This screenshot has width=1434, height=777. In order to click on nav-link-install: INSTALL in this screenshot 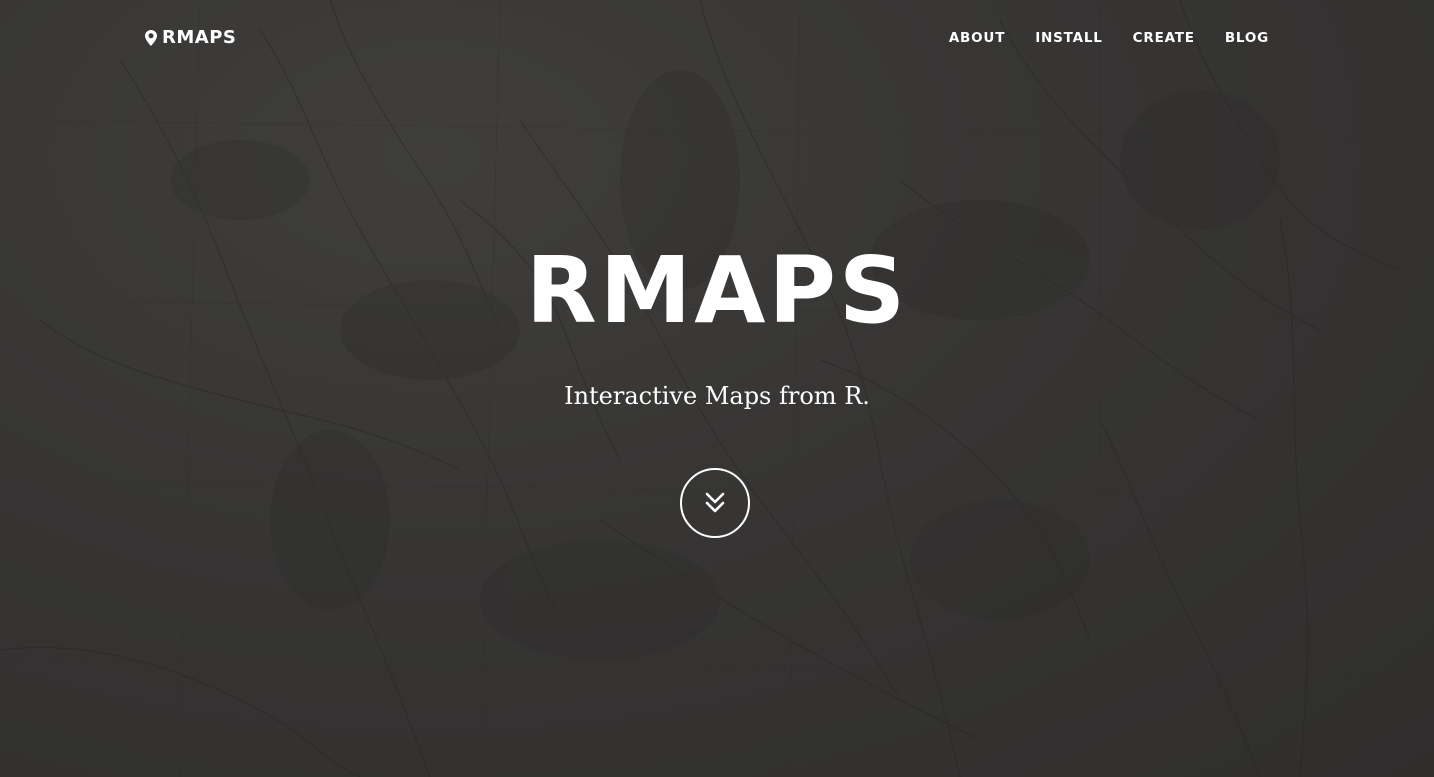, I will do `click(1068, 38)`.